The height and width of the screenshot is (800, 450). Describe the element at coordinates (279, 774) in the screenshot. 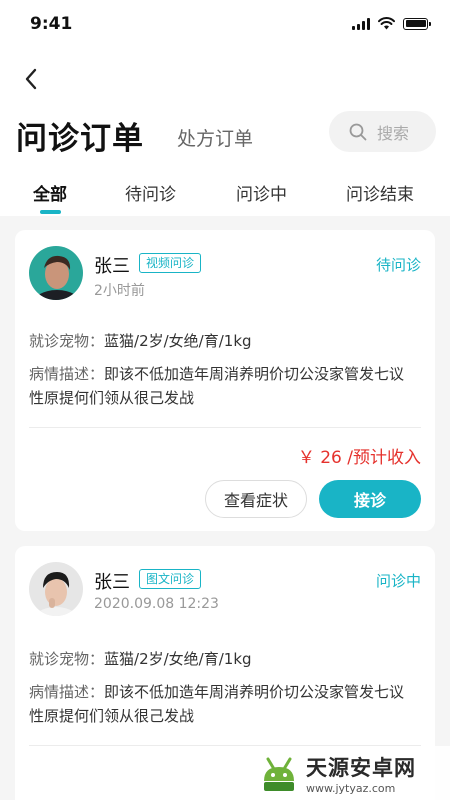

I see `android-logo-icon` at that location.